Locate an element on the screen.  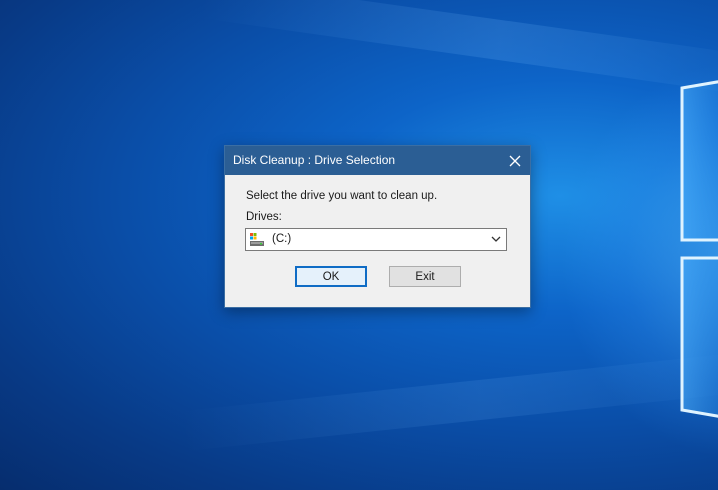
exit-button: Exit is located at coordinates (425, 276).